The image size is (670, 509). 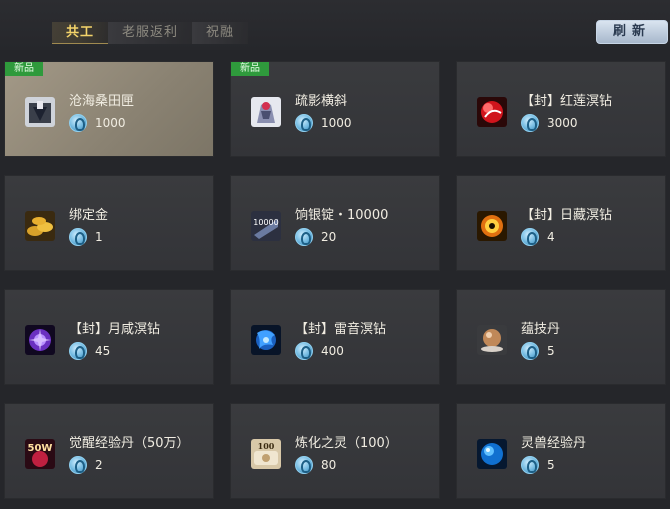 What do you see at coordinates (89, 351) in the screenshot?
I see `price-row: 45` at bounding box center [89, 351].